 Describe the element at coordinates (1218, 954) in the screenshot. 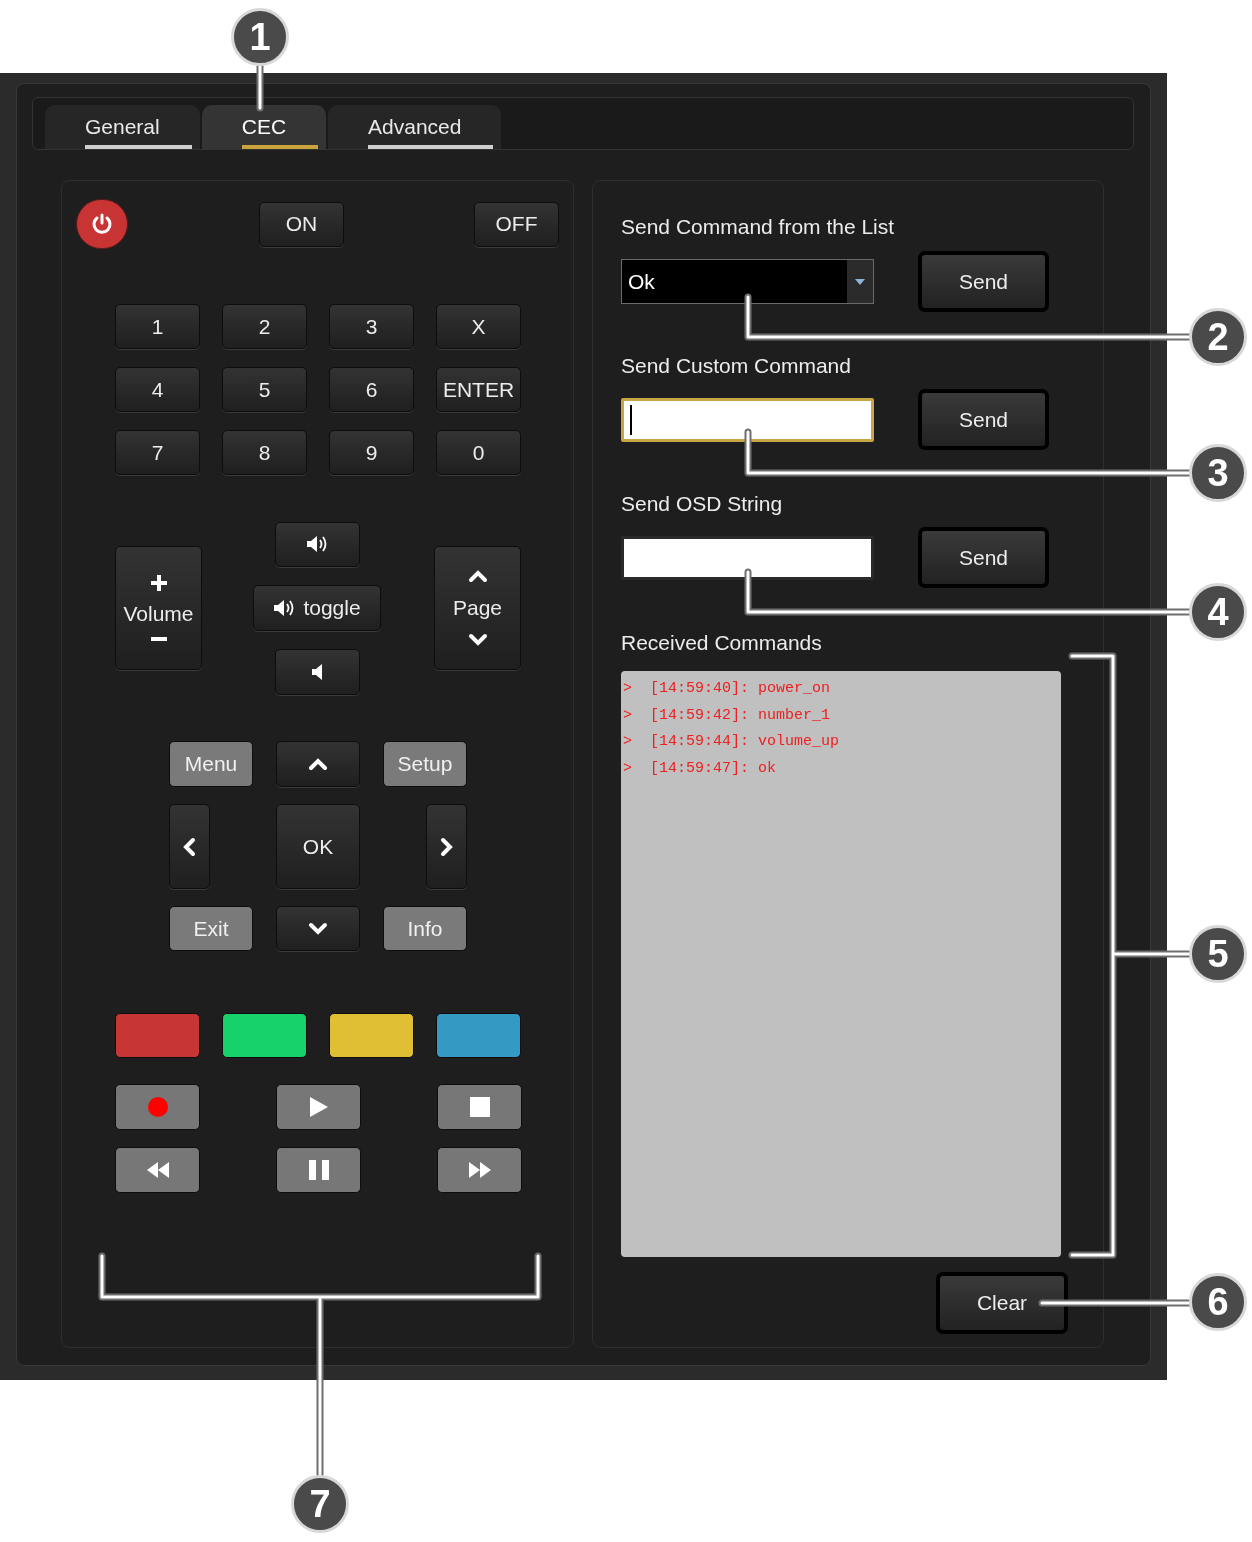

I see `callout-marker: 5` at that location.